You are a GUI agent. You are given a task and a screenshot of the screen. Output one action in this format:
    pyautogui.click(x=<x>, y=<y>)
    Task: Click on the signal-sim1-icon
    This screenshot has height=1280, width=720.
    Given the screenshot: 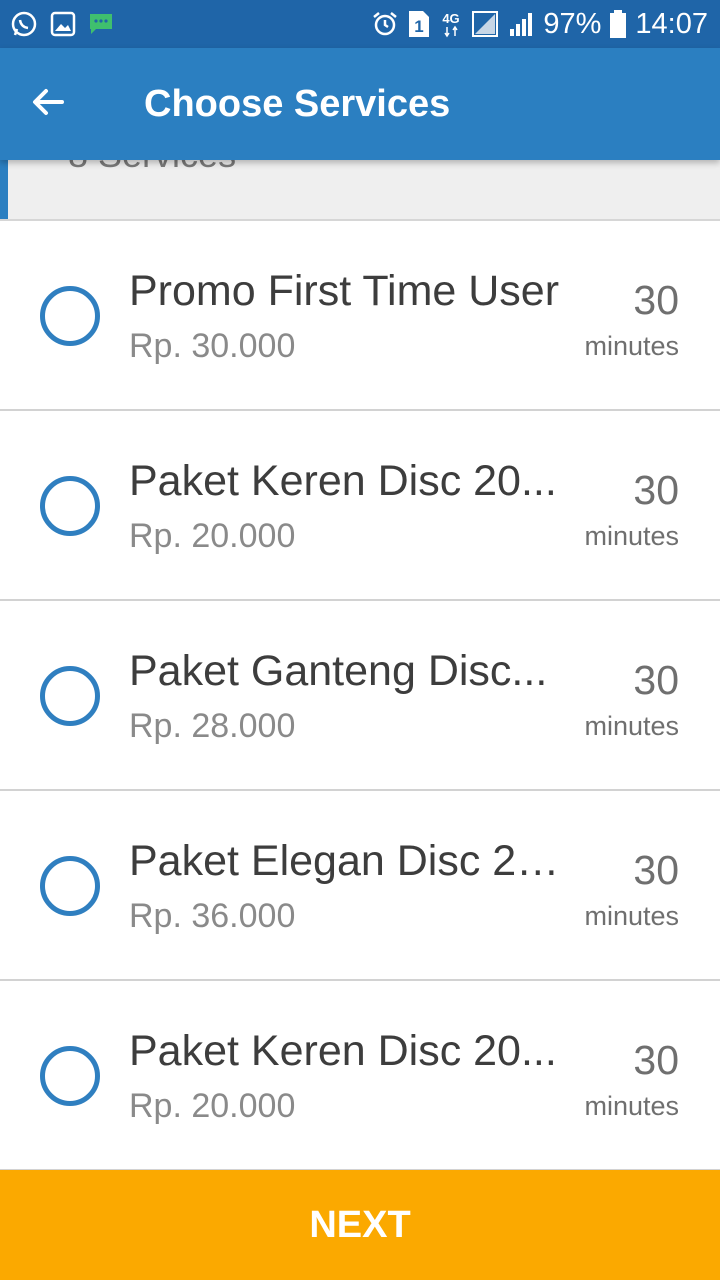 What is the action you would take?
    pyautogui.click(x=485, y=24)
    